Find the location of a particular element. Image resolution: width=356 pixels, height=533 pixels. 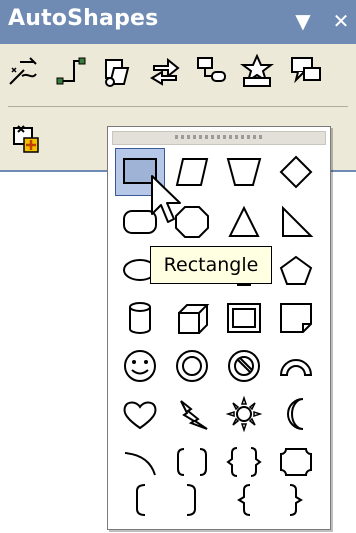

basic-shapes-icon is located at coordinates (117, 73).